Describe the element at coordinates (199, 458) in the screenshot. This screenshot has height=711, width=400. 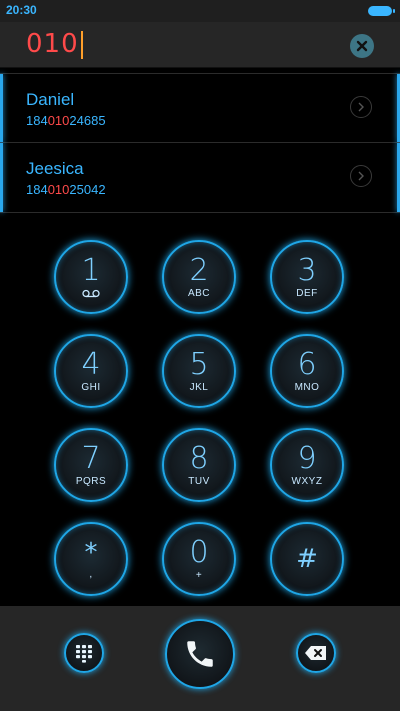
I see `key-digit: 8` at that location.